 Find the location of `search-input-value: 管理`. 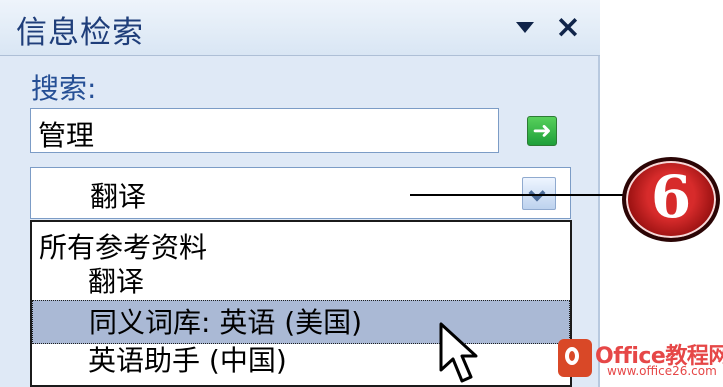

search-input-value: 管理 is located at coordinates (66, 135).